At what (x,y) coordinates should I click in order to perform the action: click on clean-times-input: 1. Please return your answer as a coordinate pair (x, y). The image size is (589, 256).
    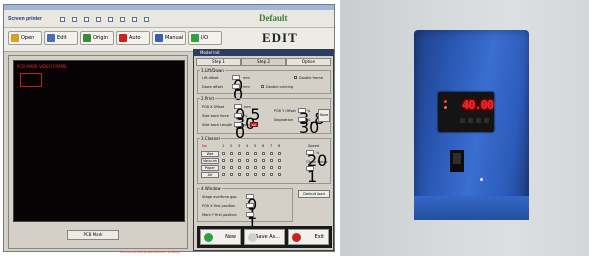
    Looking at the image, I should click on (311, 176).